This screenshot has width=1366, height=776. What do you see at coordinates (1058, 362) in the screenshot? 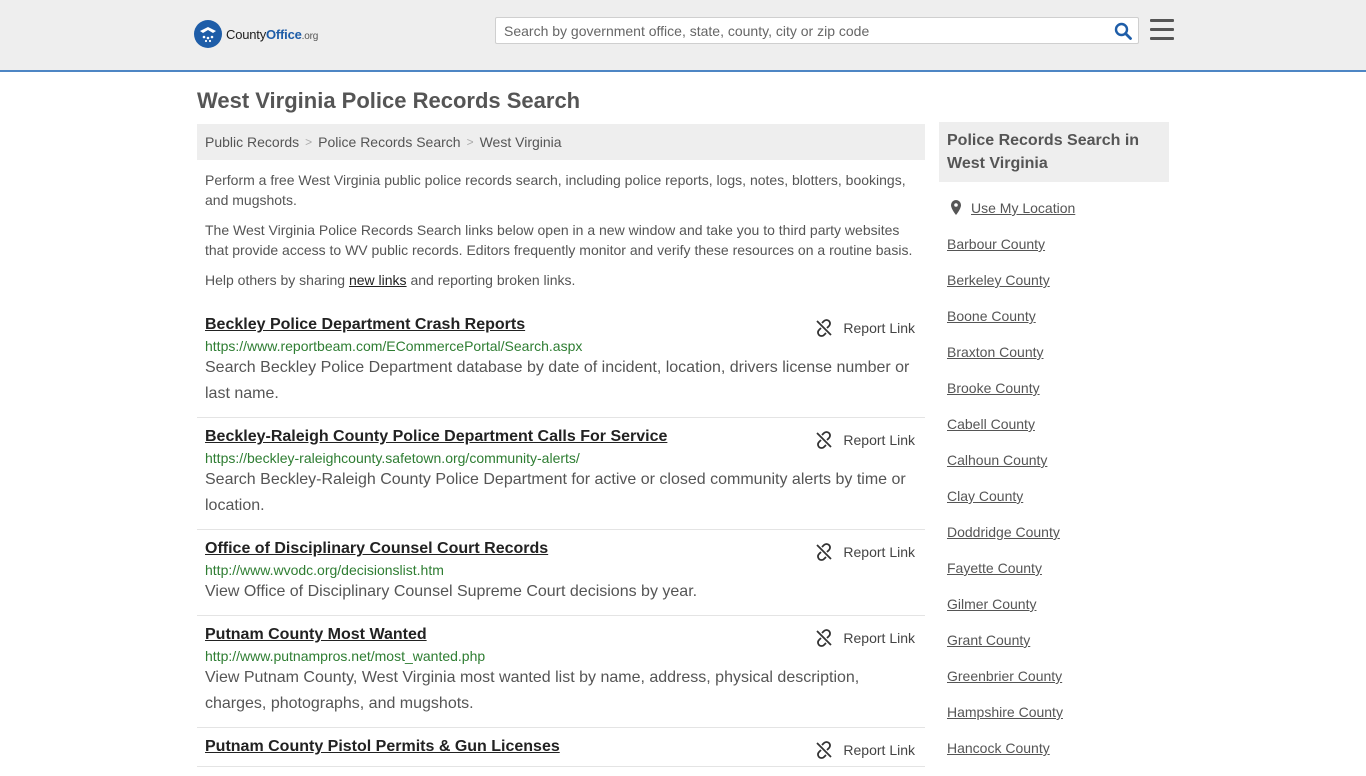
I see `county-link: Braxton County` at bounding box center [1058, 362].